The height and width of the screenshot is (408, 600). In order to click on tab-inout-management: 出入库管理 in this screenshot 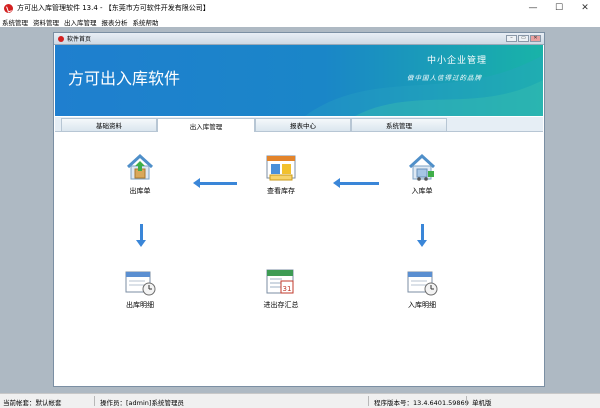, I will do `click(206, 125)`.